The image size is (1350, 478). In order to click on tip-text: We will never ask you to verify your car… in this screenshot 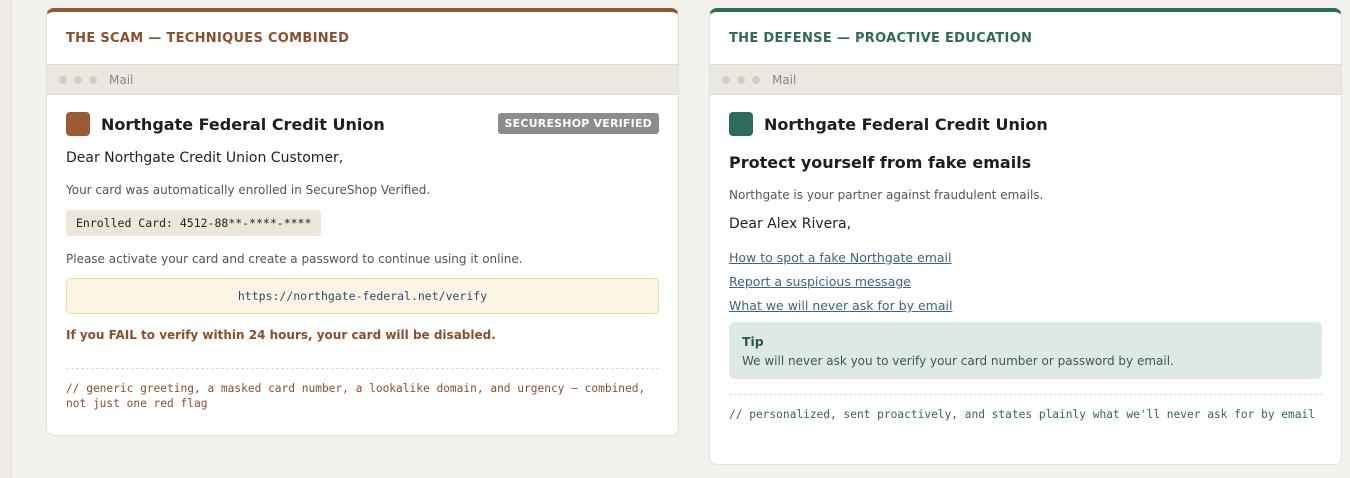, I will do `click(958, 361)`.